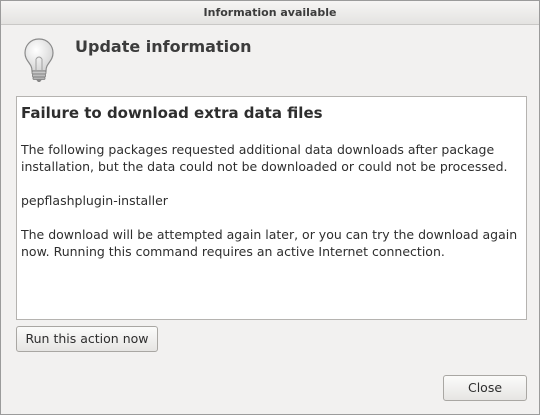 The image size is (540, 415). I want to click on dialog-title: Update information, so click(163, 46).